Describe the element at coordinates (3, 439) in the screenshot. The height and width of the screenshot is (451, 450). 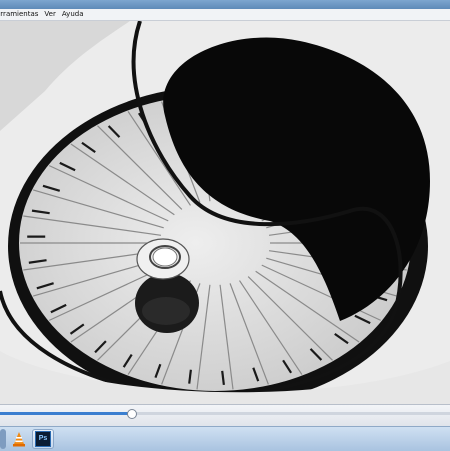
I see `show-desktop-button` at that location.